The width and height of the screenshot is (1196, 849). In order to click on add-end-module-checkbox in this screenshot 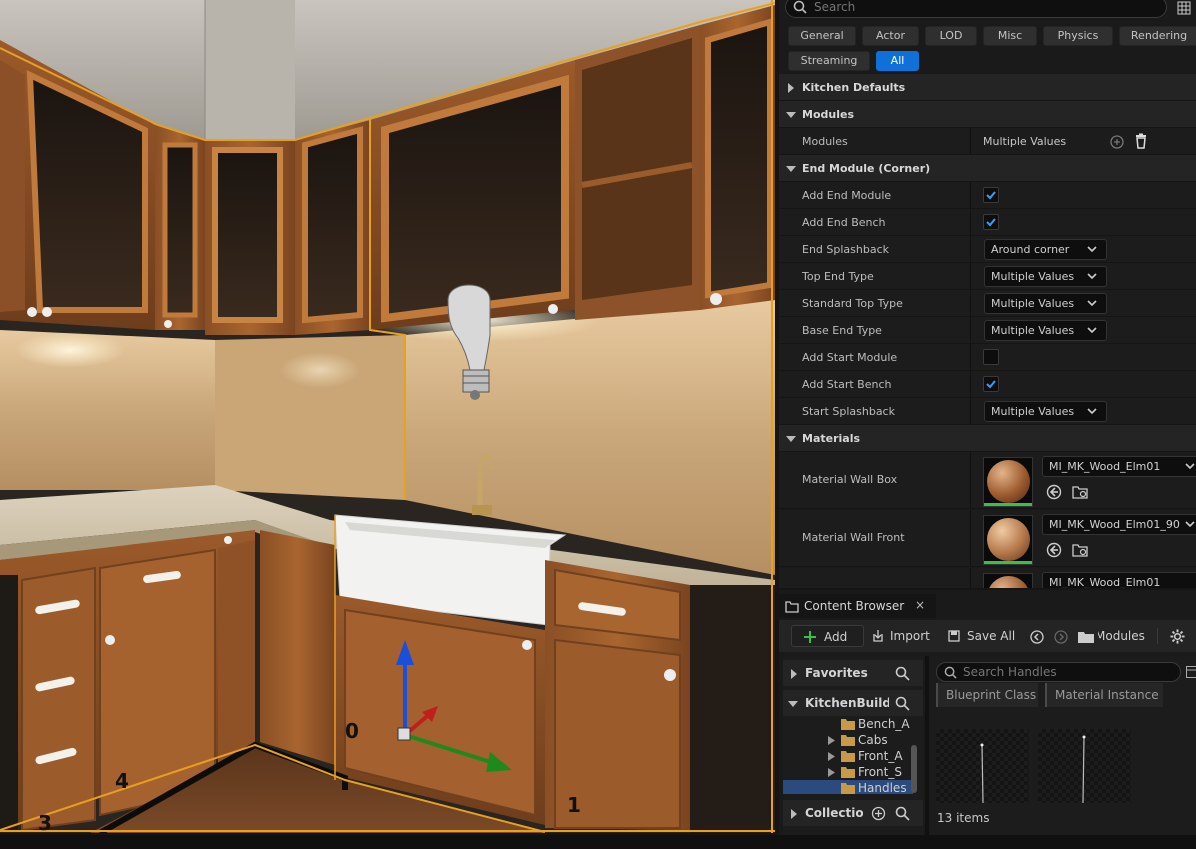, I will do `click(991, 195)`.